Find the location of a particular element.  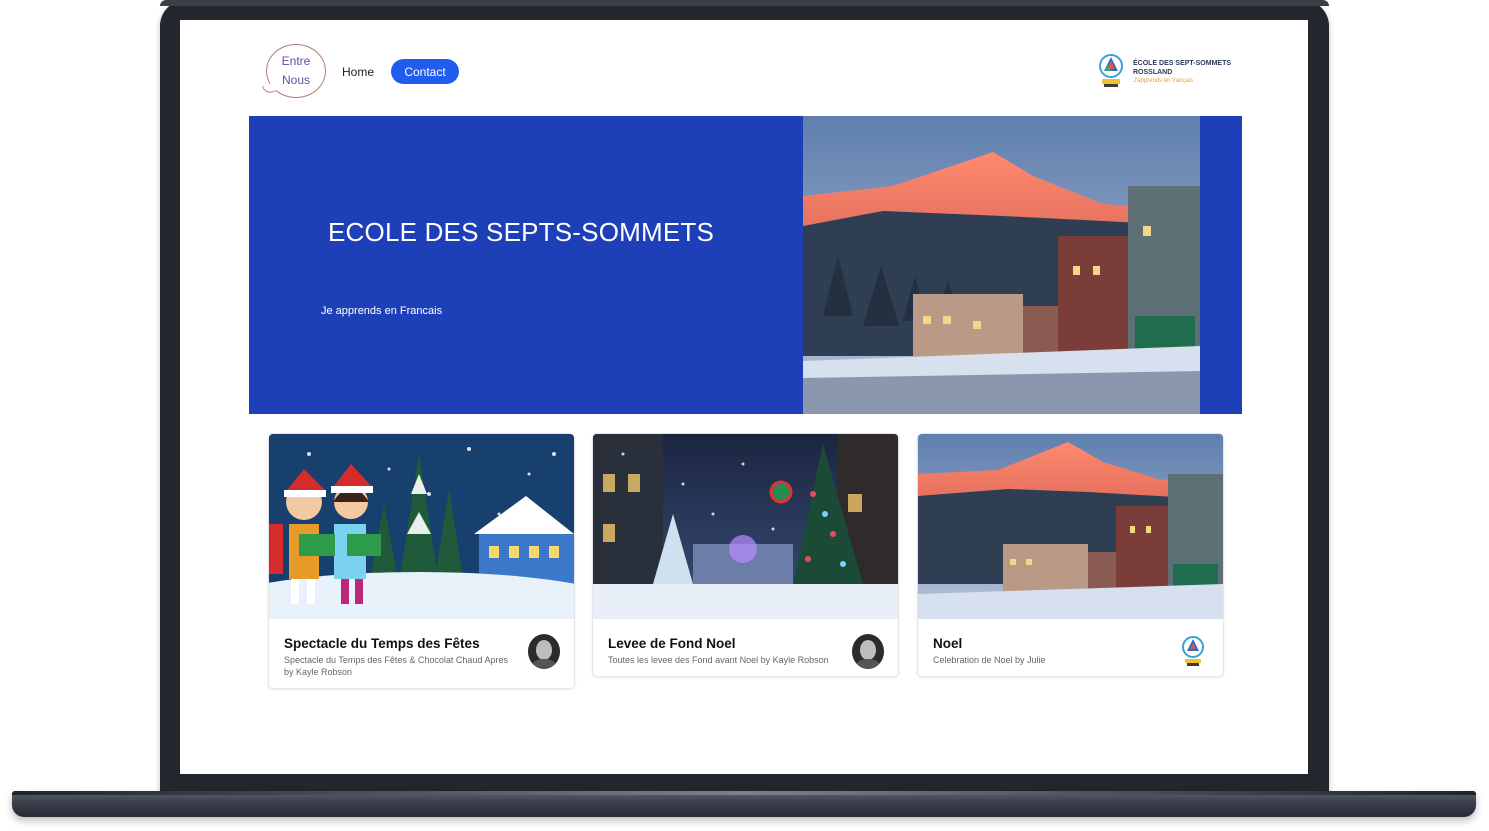

card-title: Levee de Fond Noel is located at coordinates (672, 643).